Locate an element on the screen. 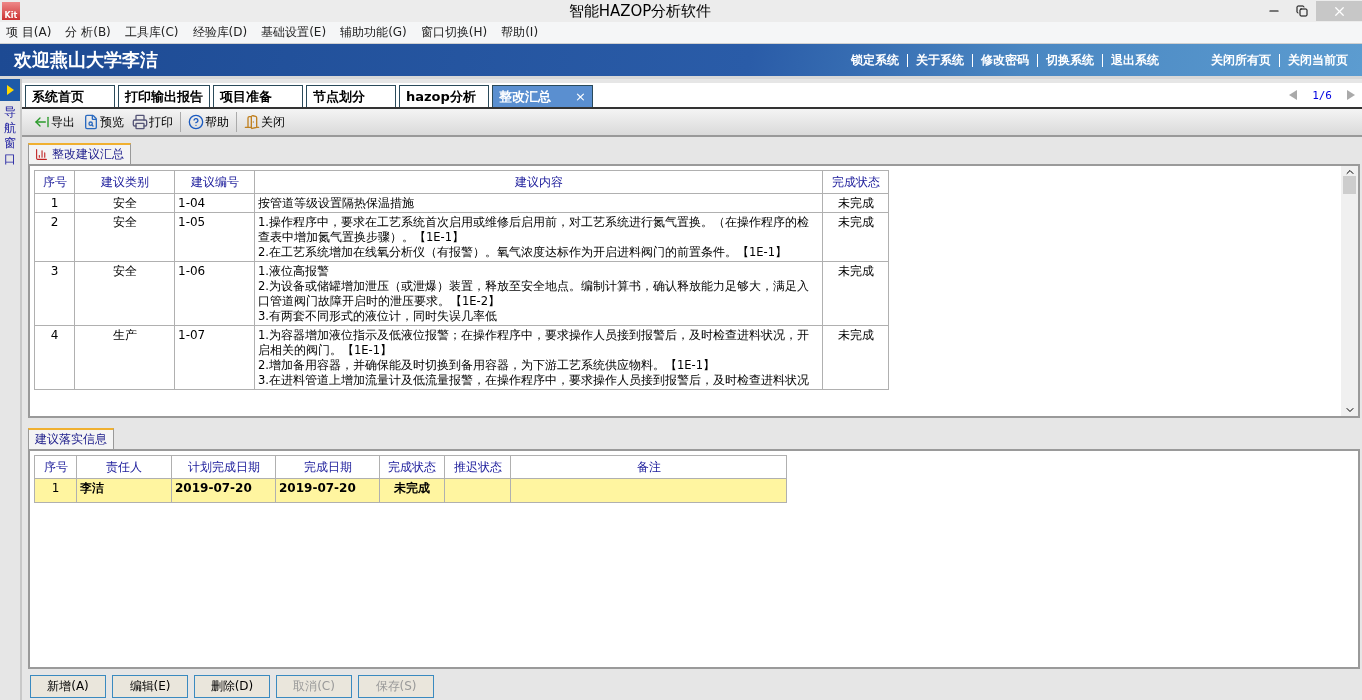 This screenshot has height=700, width=1362. suggestion-text: 按管道等级设置隔热保温措施 is located at coordinates (336, 203).